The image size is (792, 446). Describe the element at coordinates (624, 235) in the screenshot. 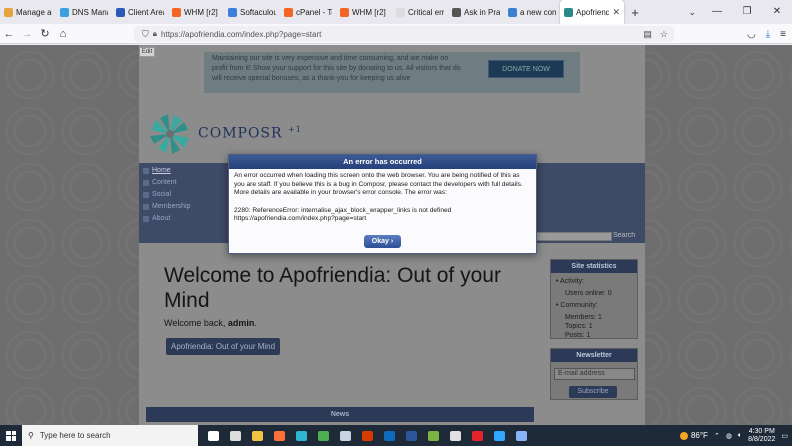

I see `site-search-button: Search` at that location.